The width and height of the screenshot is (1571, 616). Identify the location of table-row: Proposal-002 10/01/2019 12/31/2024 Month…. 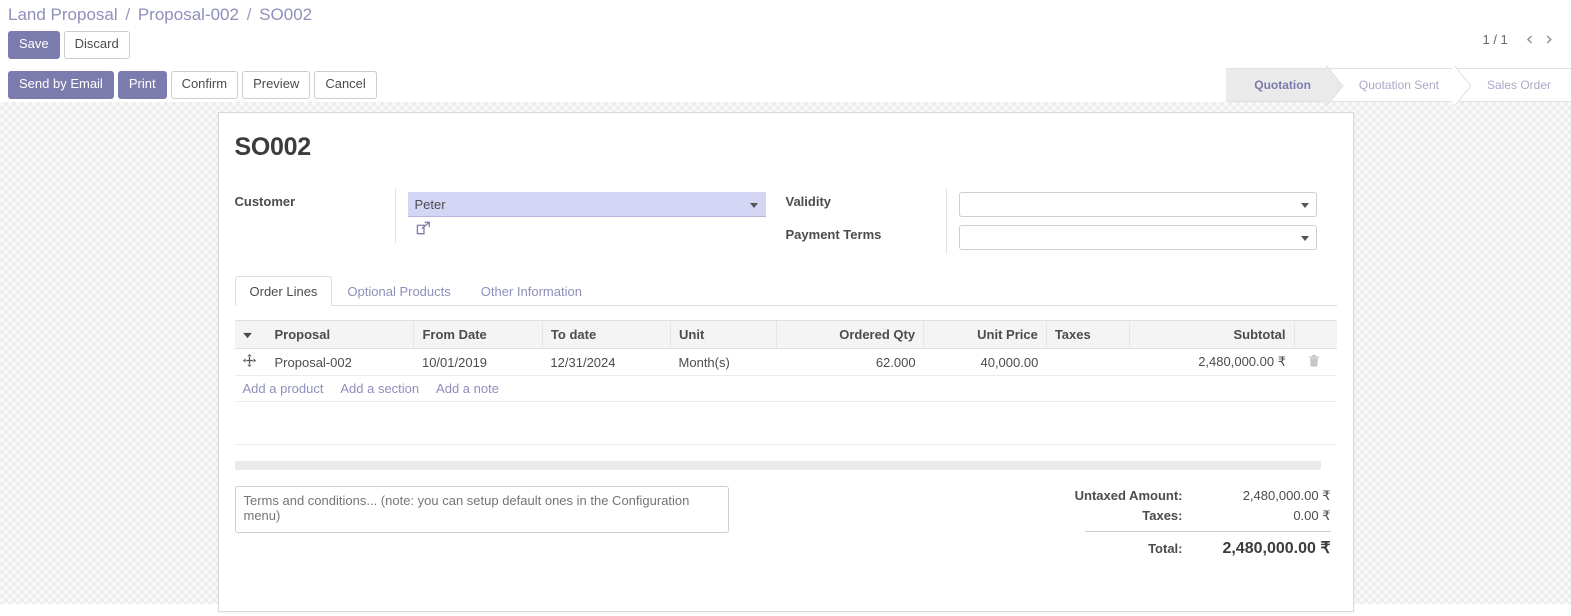
(785, 362).